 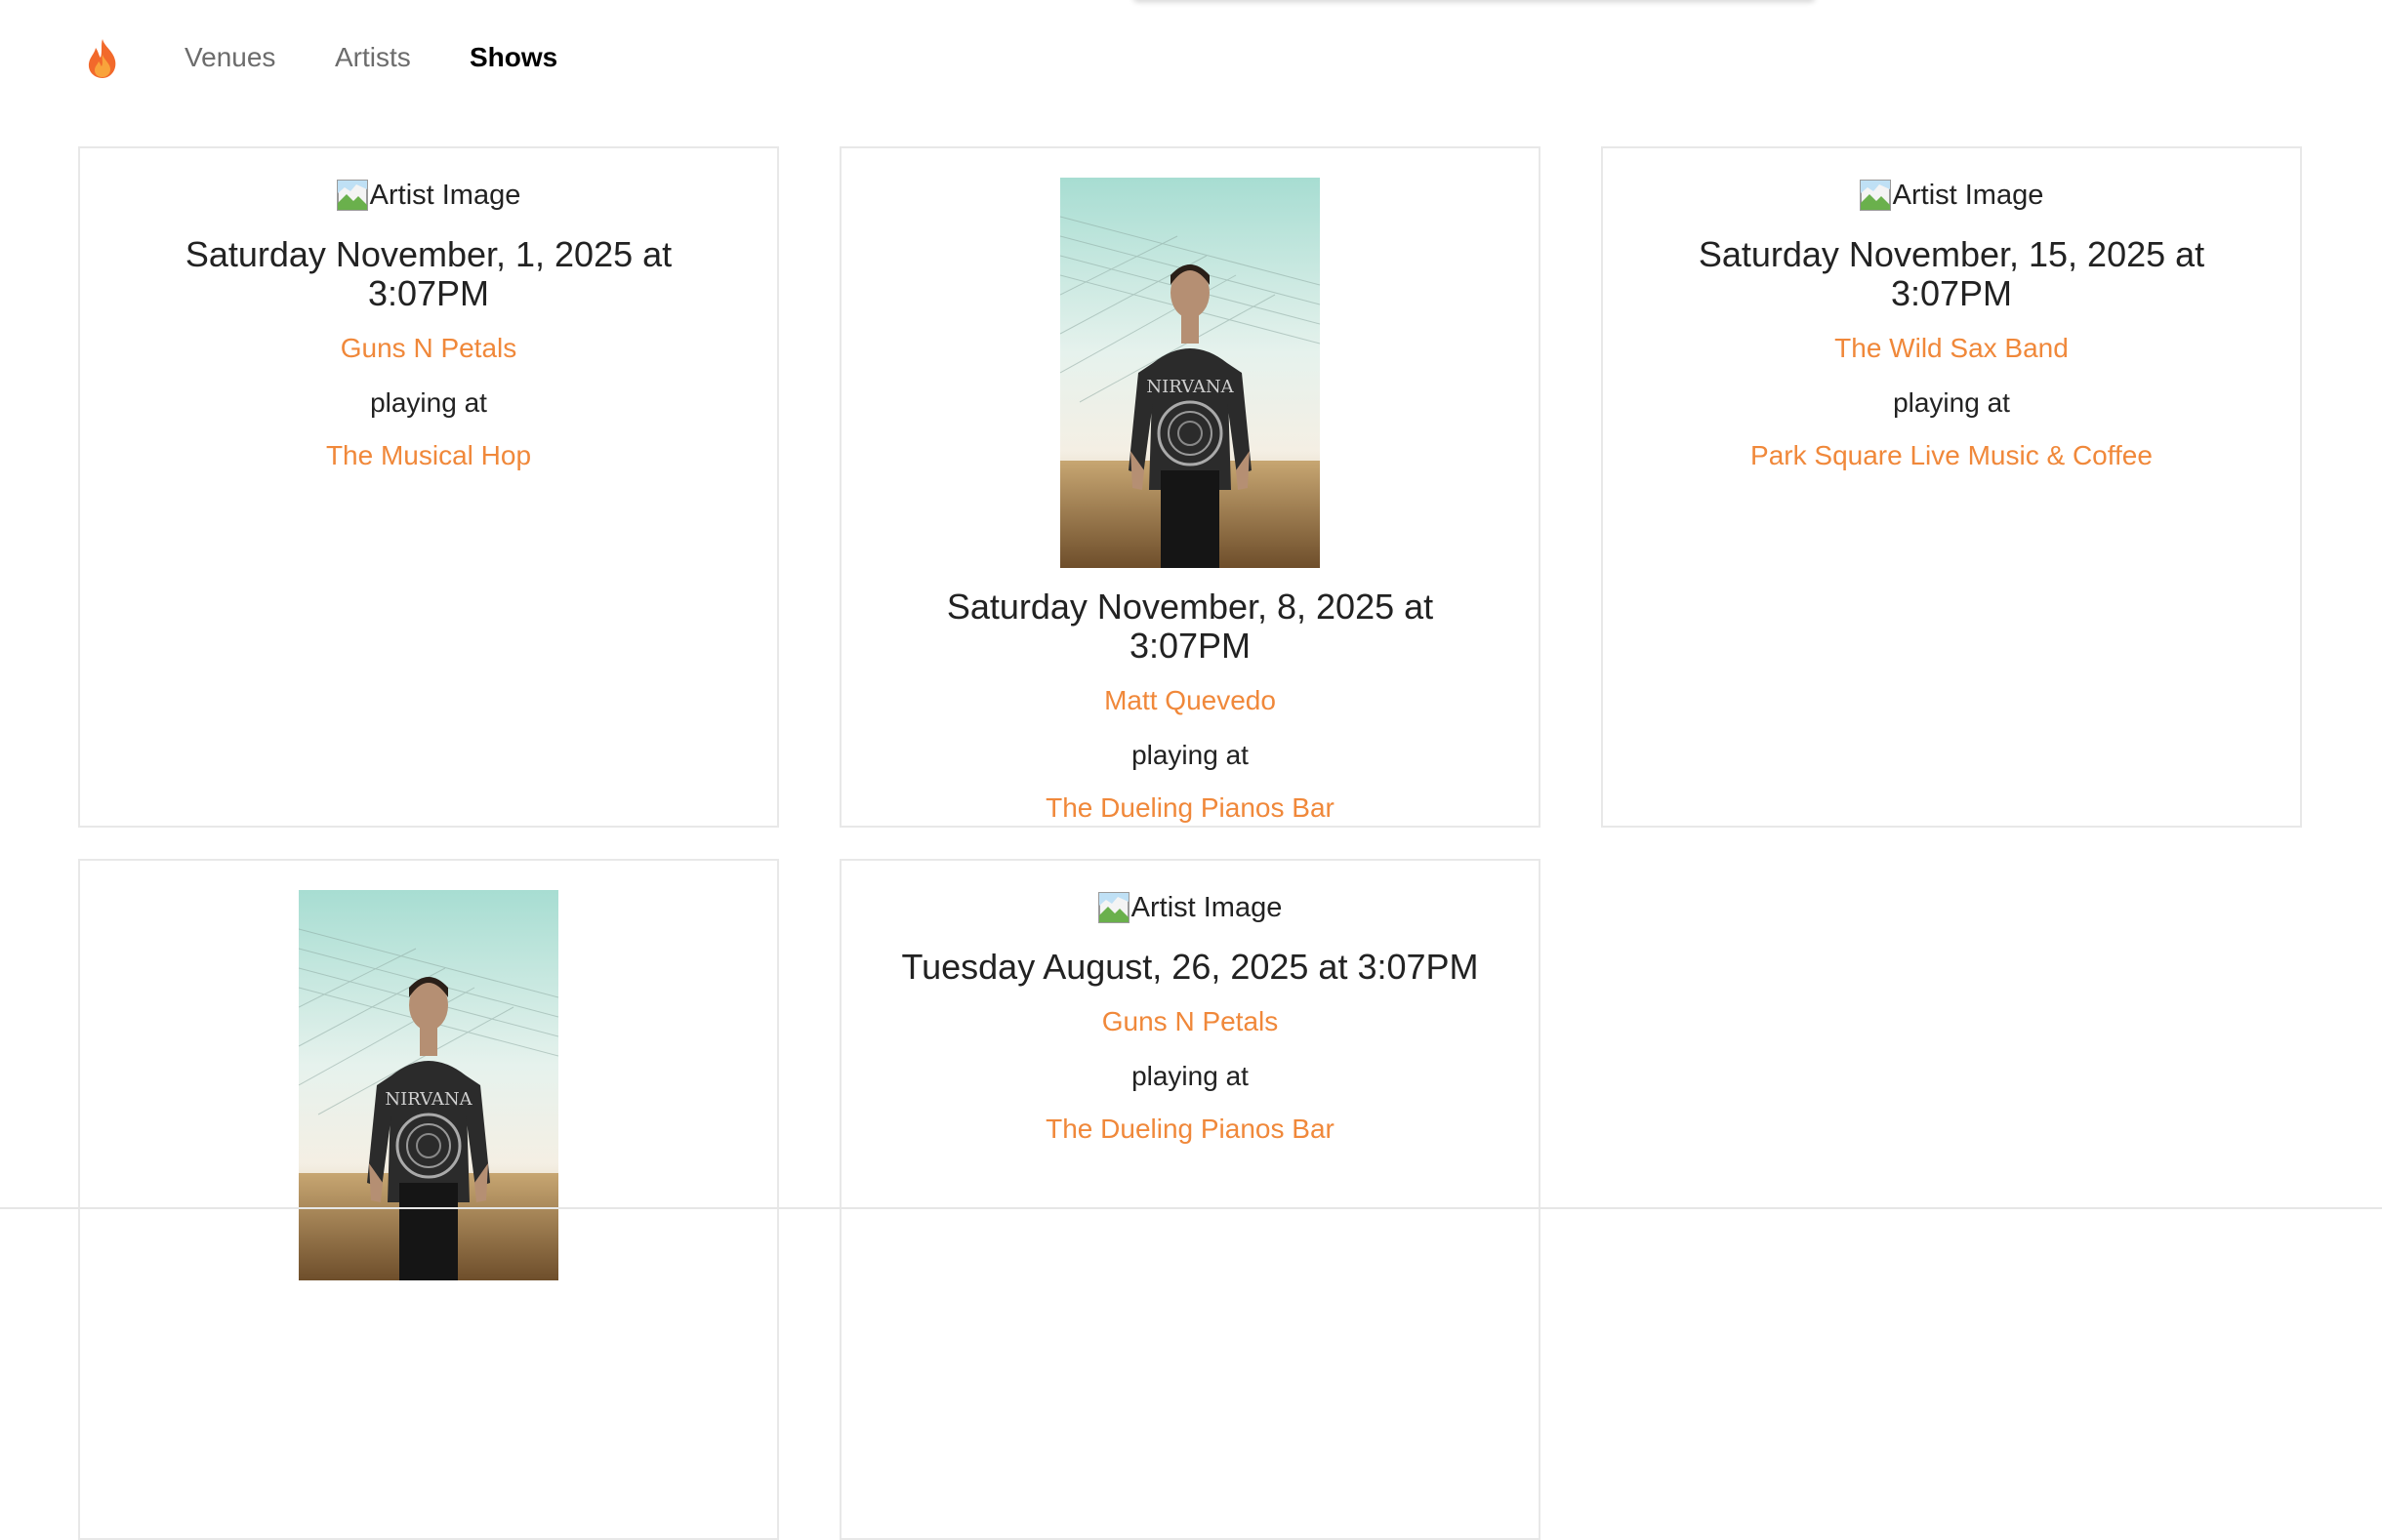 What do you see at coordinates (102, 58) in the screenshot?
I see `flame-icon` at bounding box center [102, 58].